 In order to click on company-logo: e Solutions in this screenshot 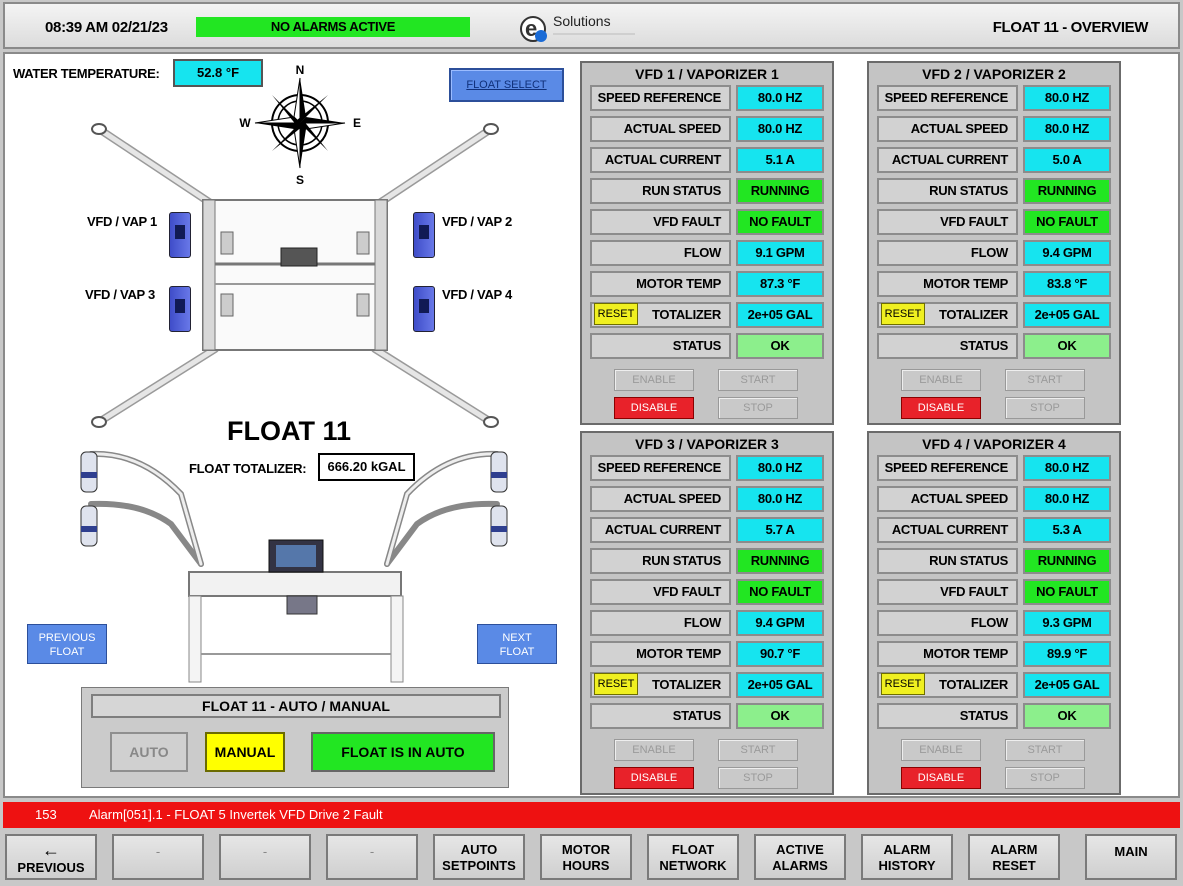, I will do `click(585, 28)`.